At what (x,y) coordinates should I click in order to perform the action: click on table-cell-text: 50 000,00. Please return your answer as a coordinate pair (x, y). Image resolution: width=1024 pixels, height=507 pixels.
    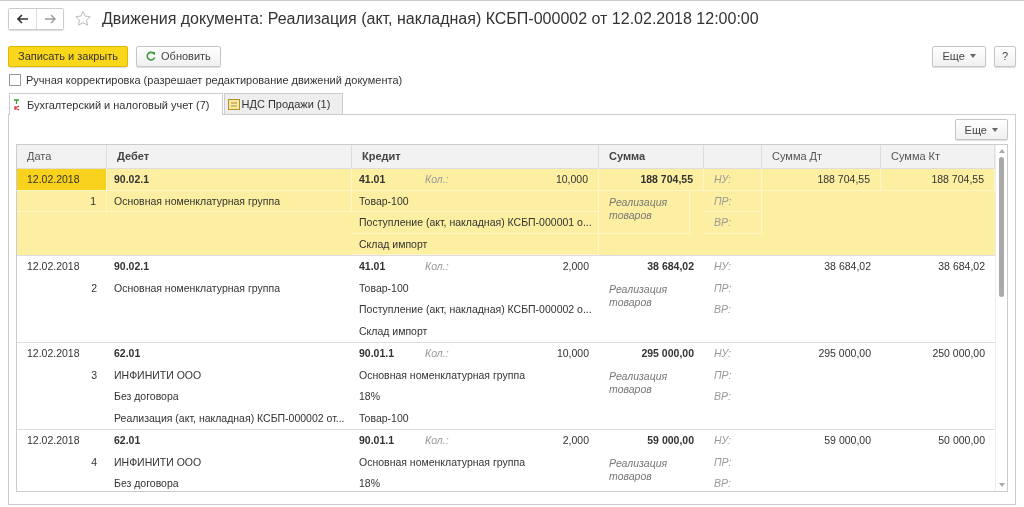
    Looking at the image, I should click on (961, 440).